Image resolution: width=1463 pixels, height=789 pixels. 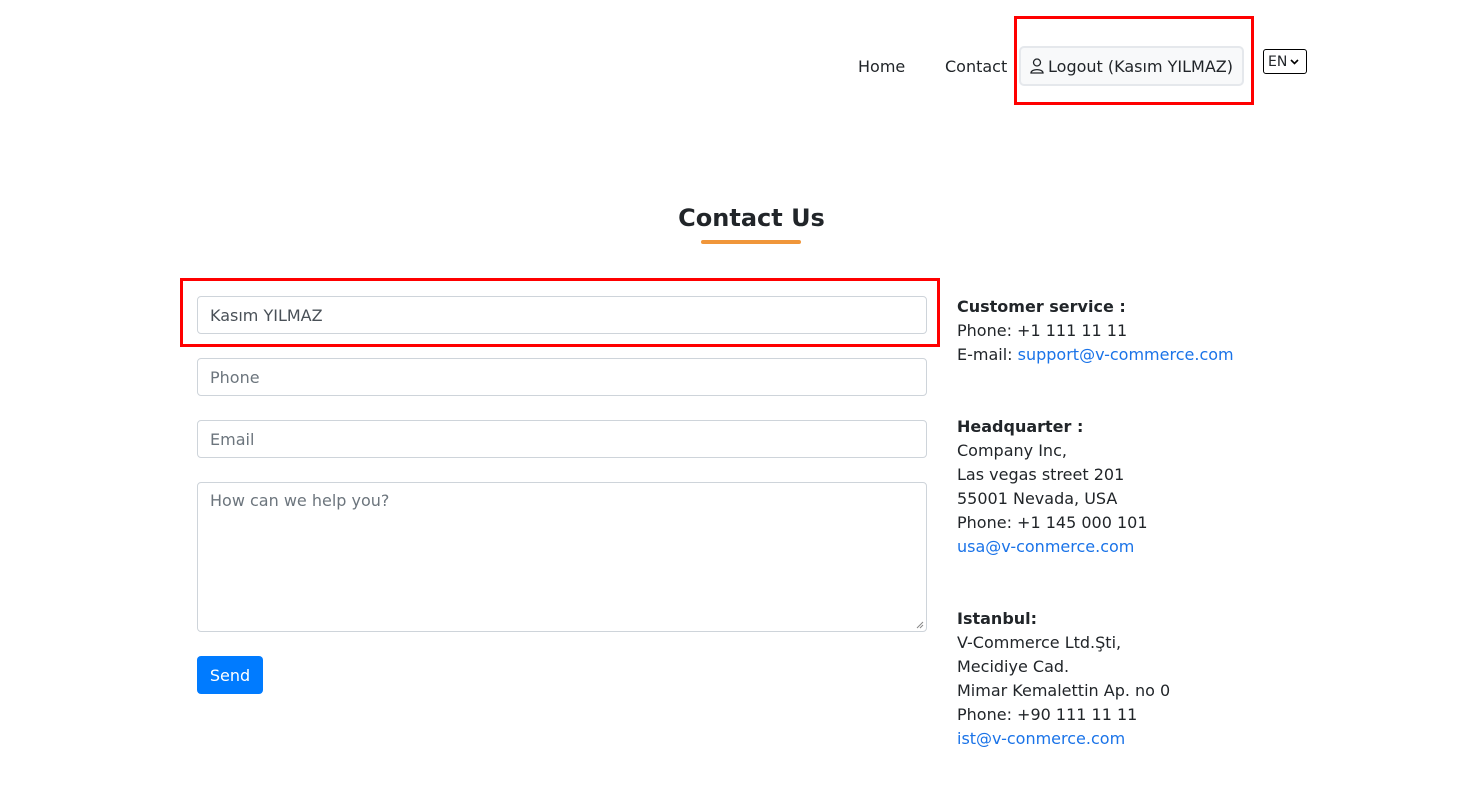 I want to click on message-placeholder: How can we help you?, so click(x=300, y=500).